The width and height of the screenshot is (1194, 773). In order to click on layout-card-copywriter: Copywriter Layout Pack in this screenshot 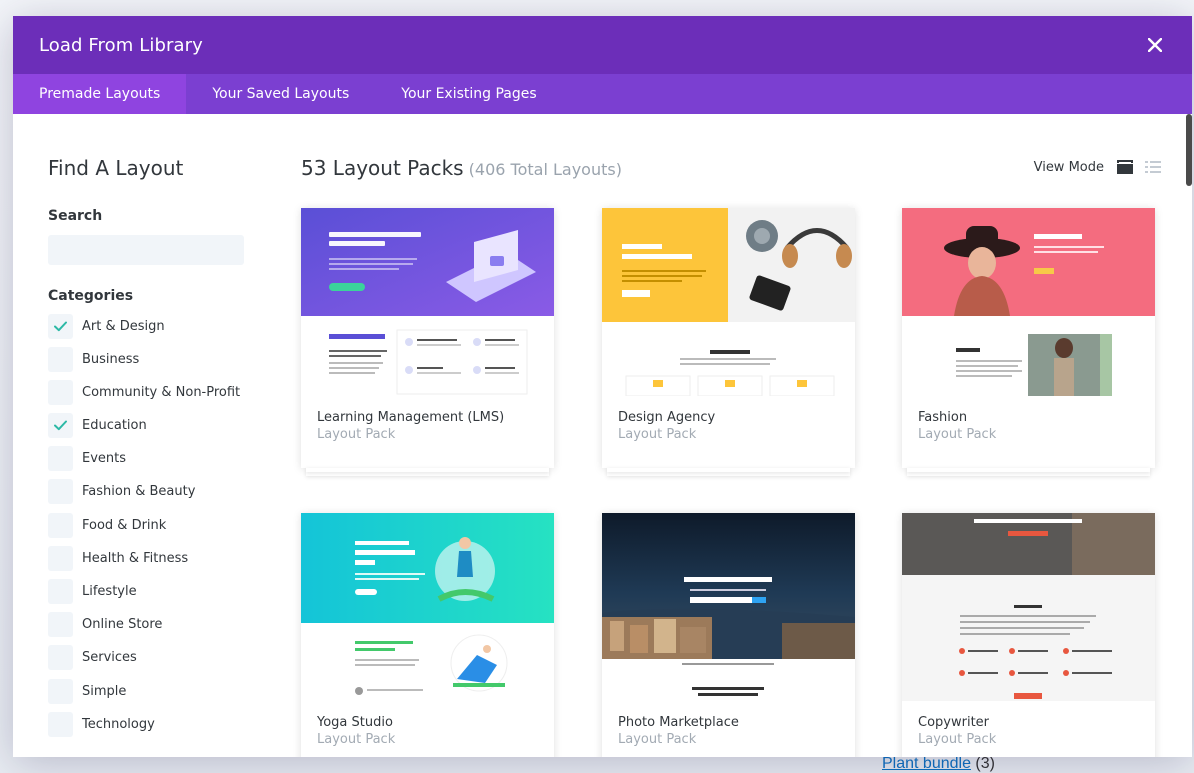, I will do `click(1028, 635)`.